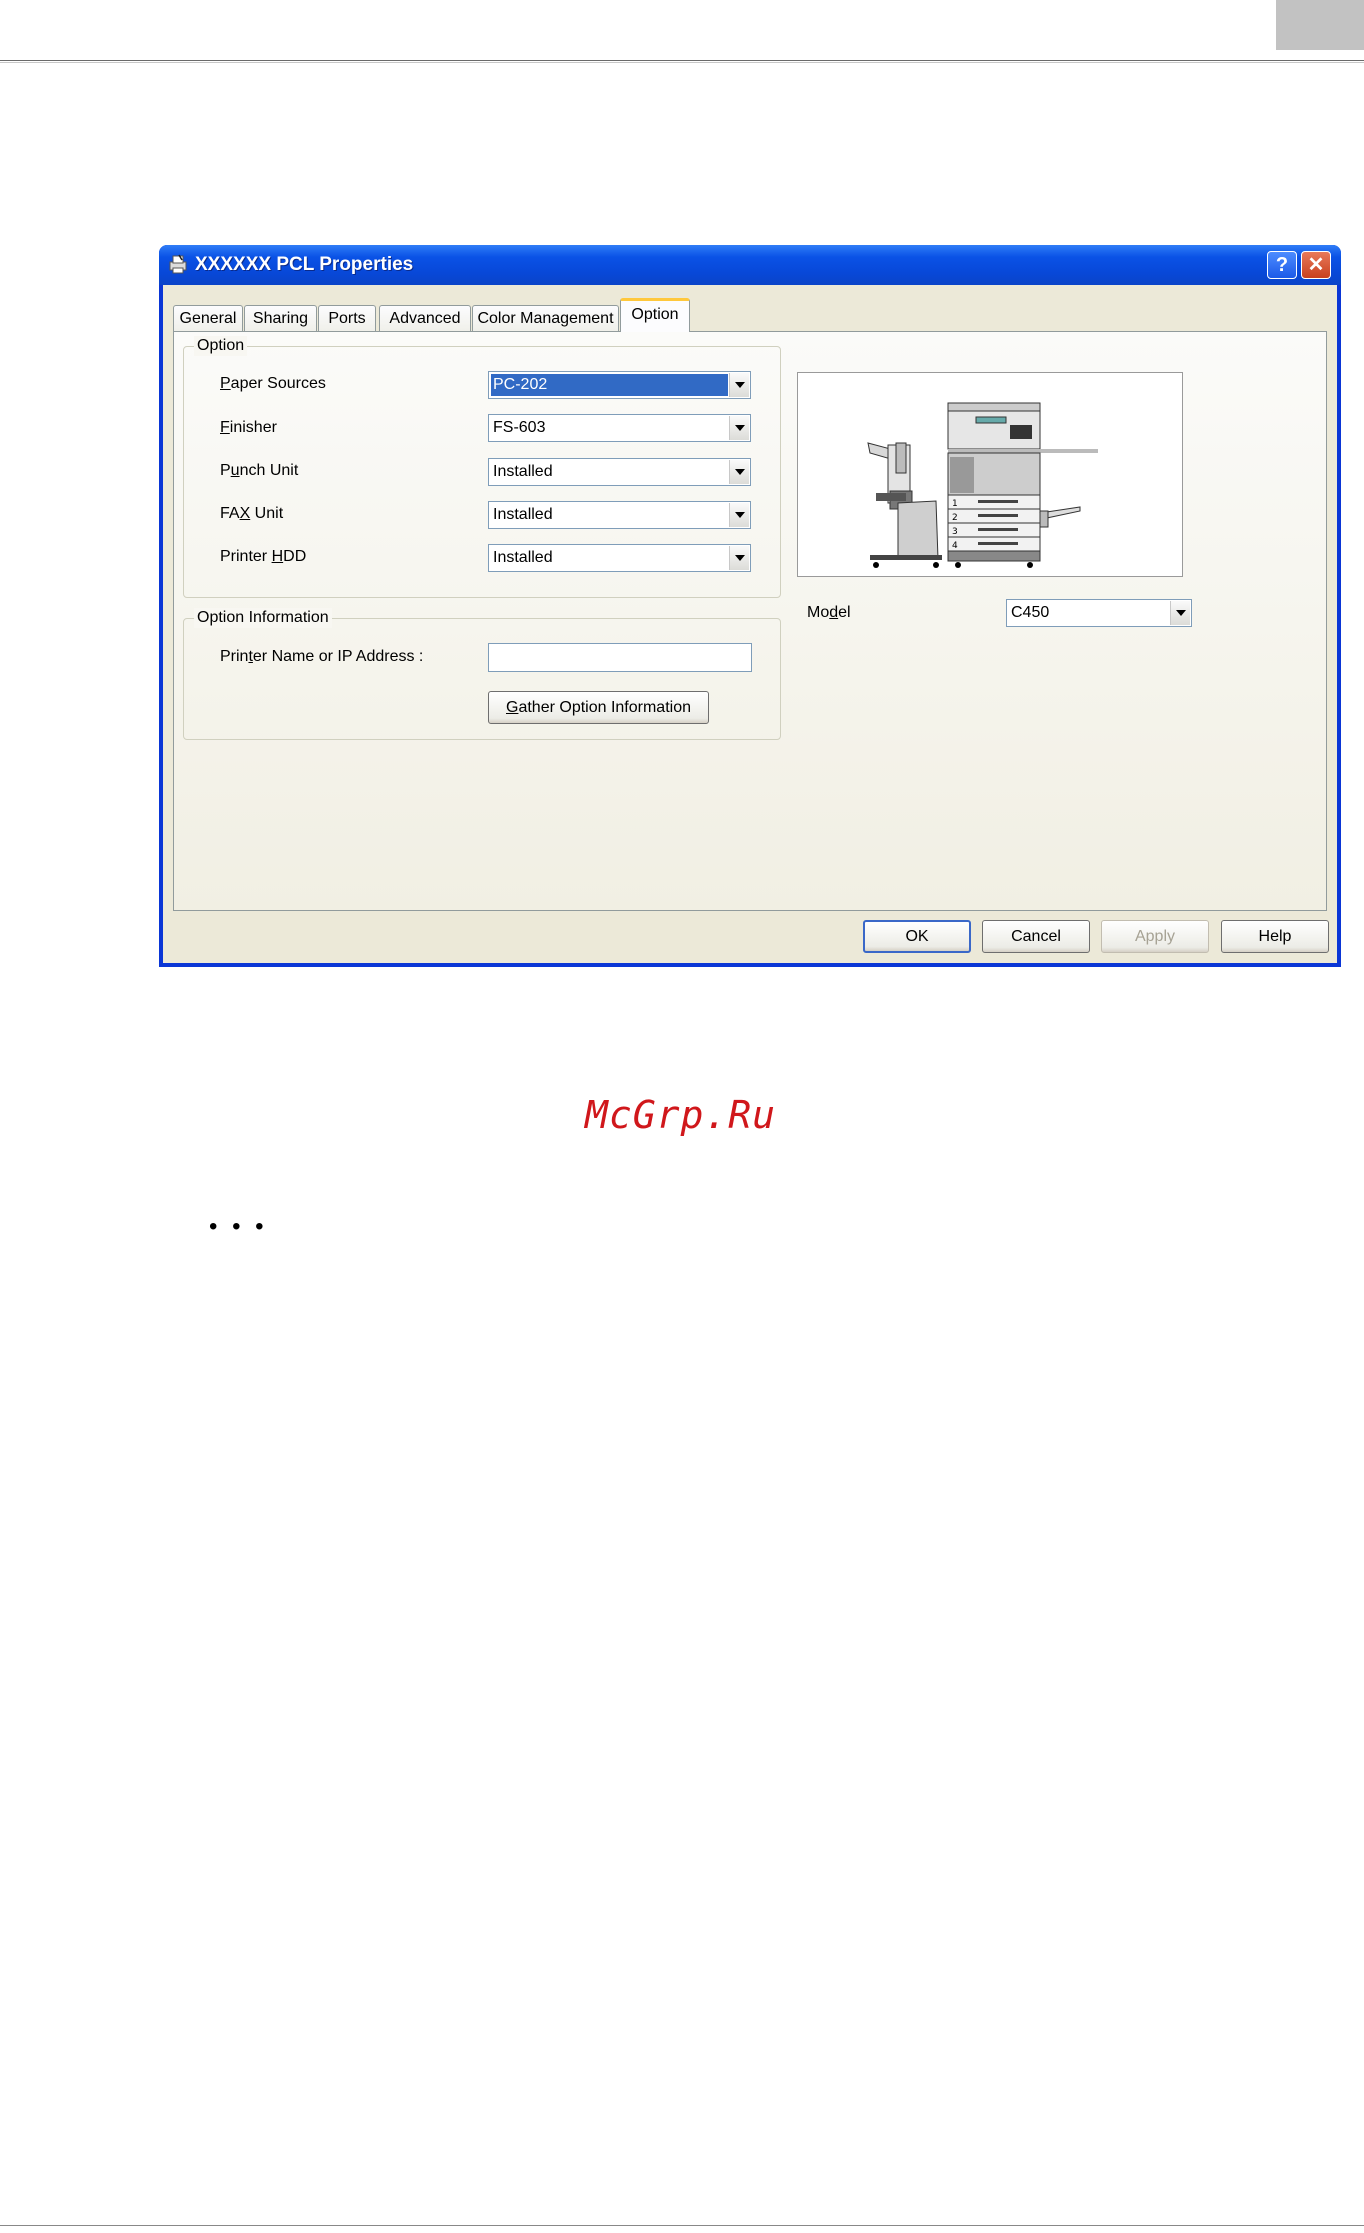 The width and height of the screenshot is (1364, 2233). What do you see at coordinates (619, 472) in the screenshot?
I see `punch-unit-select: Installed` at bounding box center [619, 472].